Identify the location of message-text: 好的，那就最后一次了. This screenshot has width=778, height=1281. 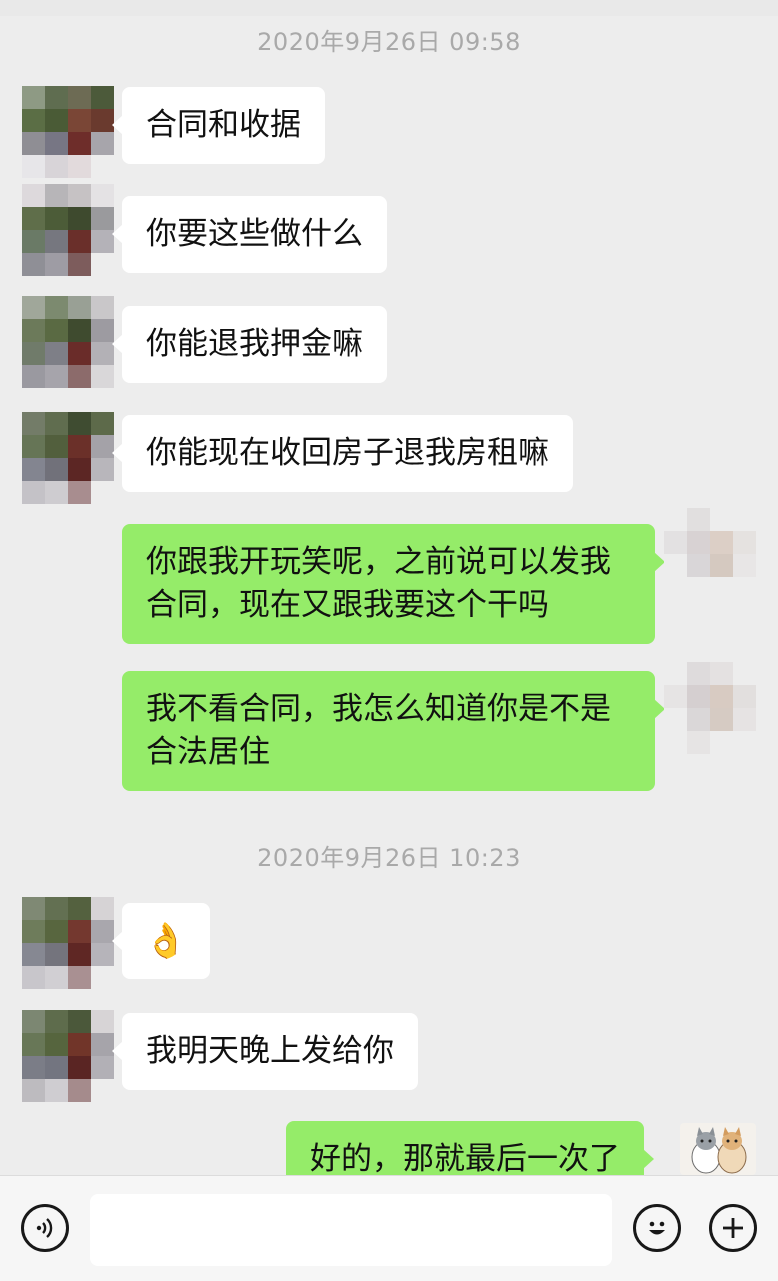
(465, 1159).